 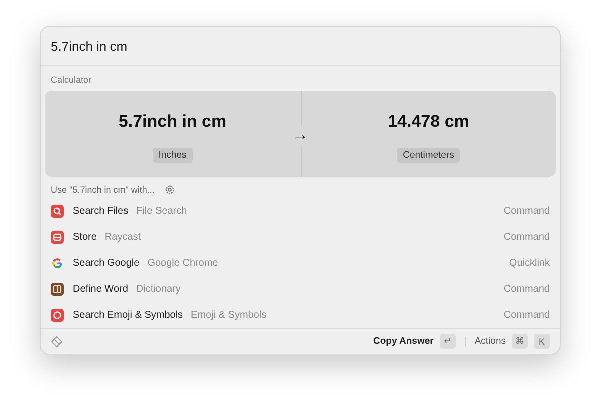 I want to click on key-hint: ⌘, so click(x=520, y=341).